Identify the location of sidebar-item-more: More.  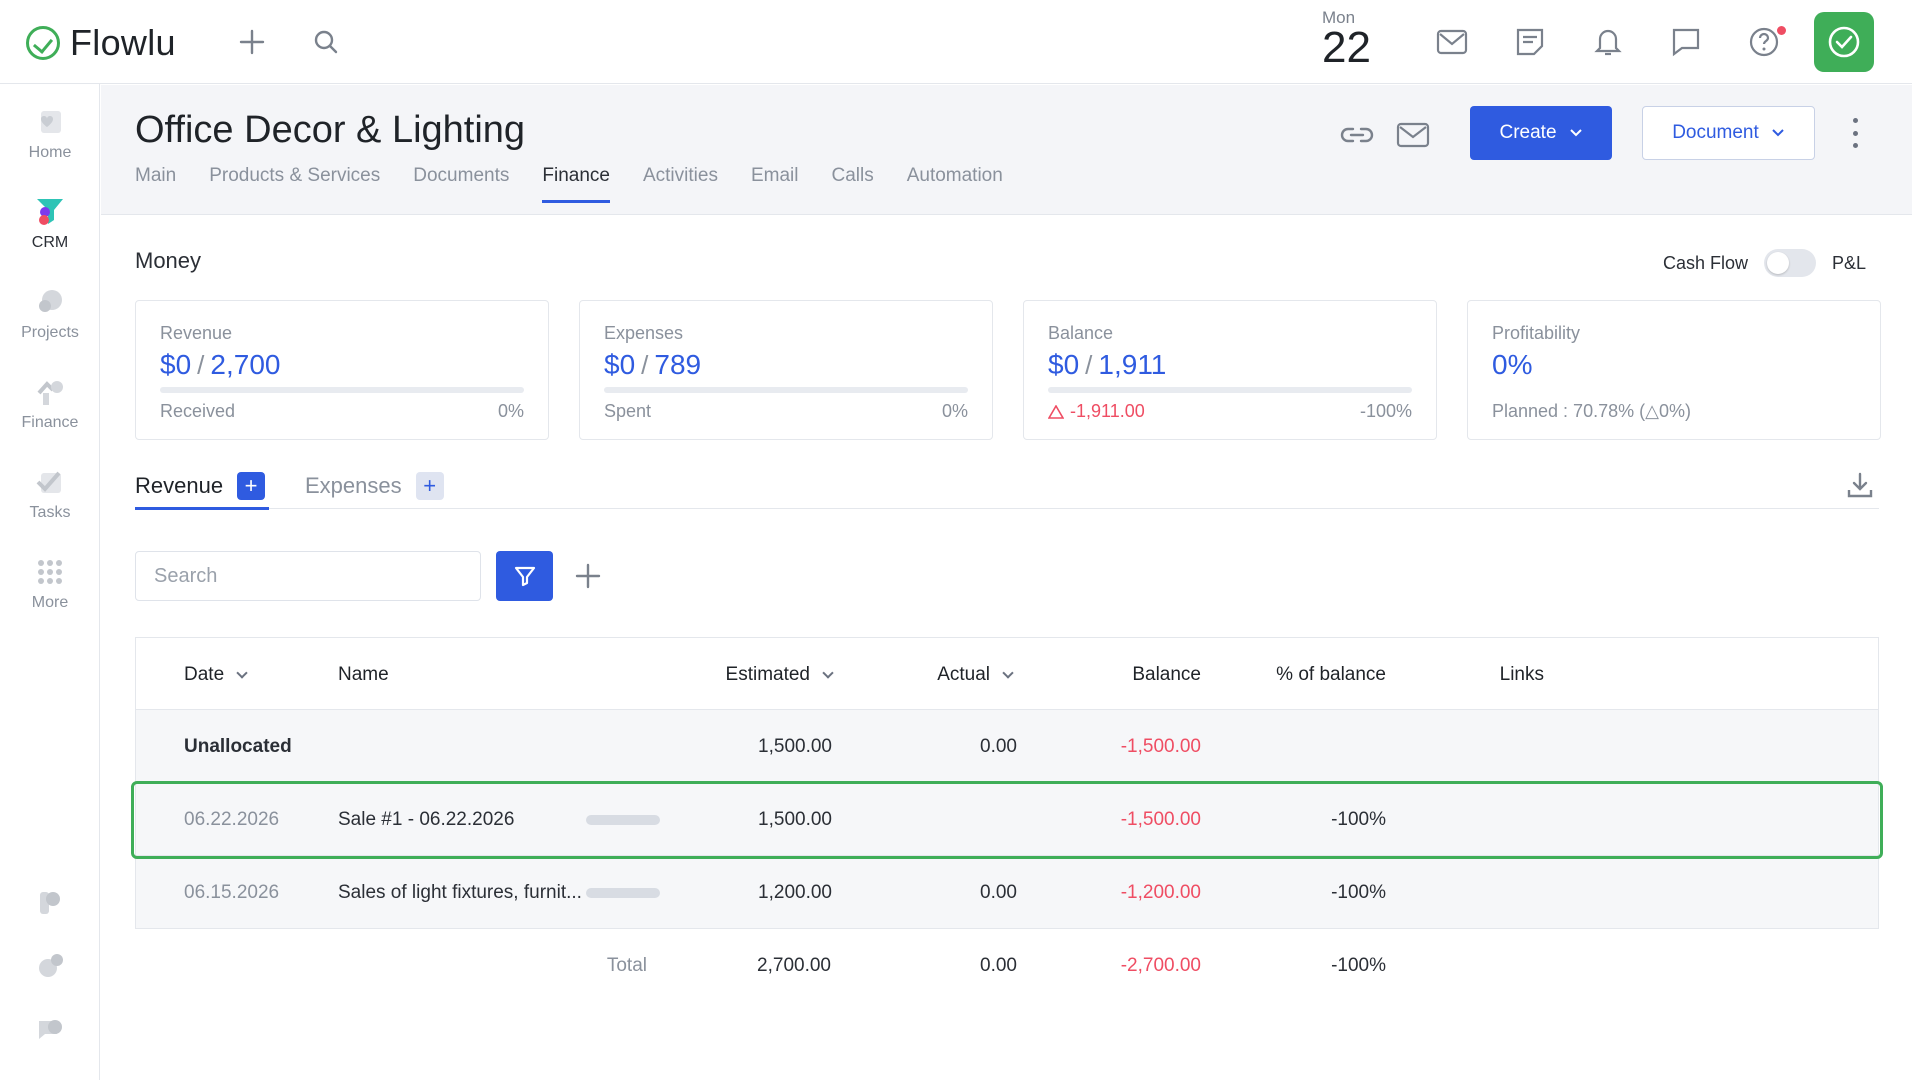
(50, 584).